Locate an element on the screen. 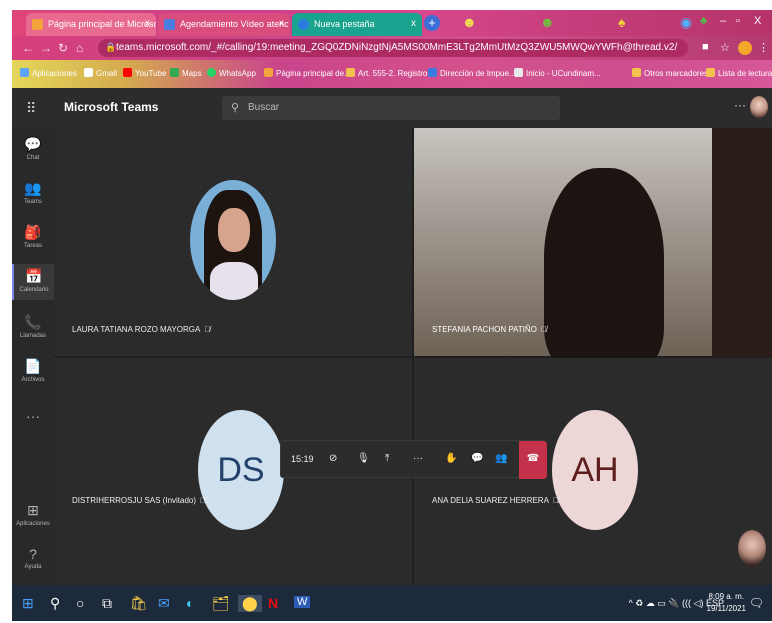 Image resolution: width=772 pixels, height=623 pixels. bookmark-item: Maps is located at coordinates (186, 73).